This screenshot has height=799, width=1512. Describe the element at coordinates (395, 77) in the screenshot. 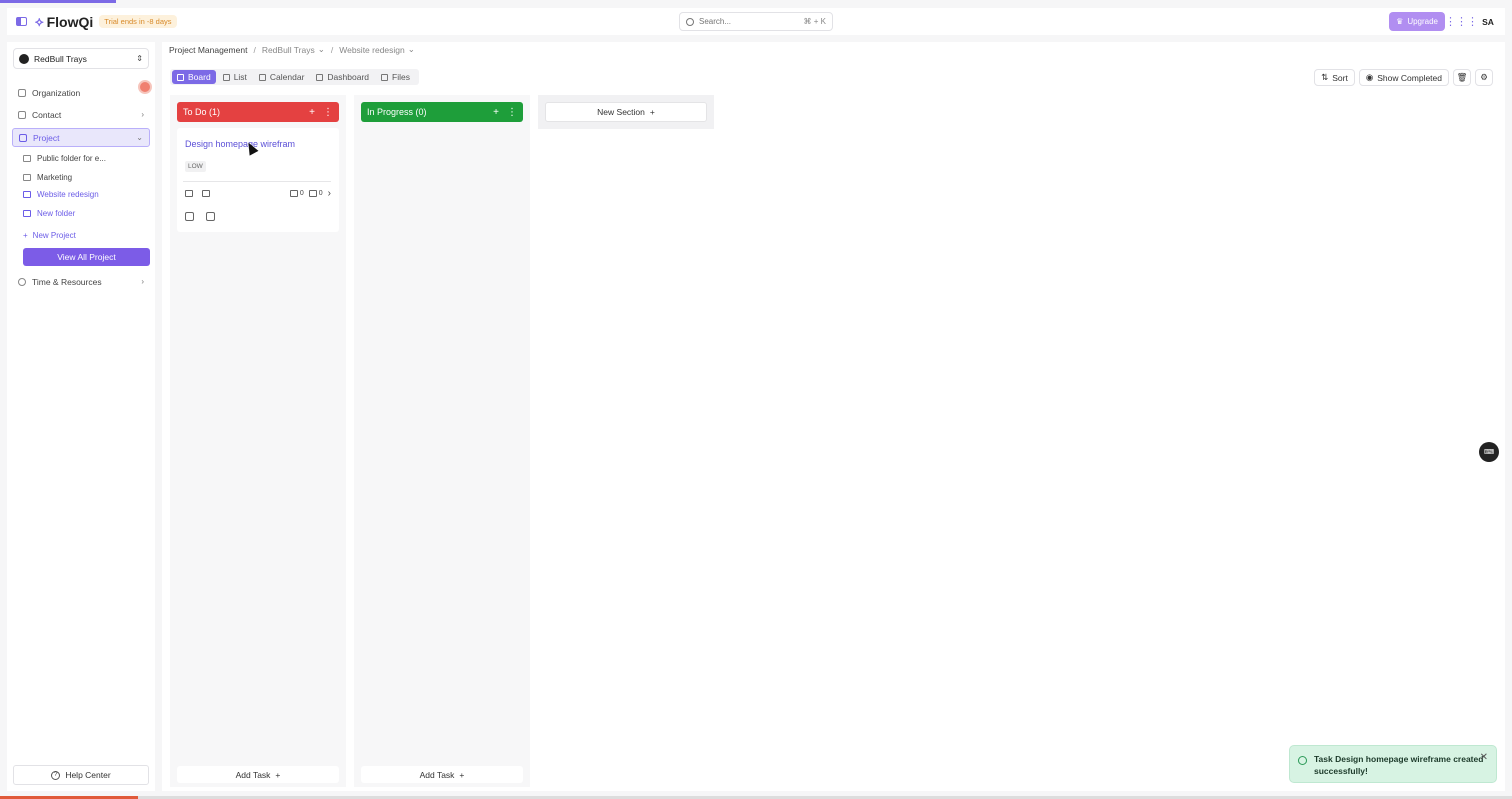

I see `tab-files: Files` at that location.